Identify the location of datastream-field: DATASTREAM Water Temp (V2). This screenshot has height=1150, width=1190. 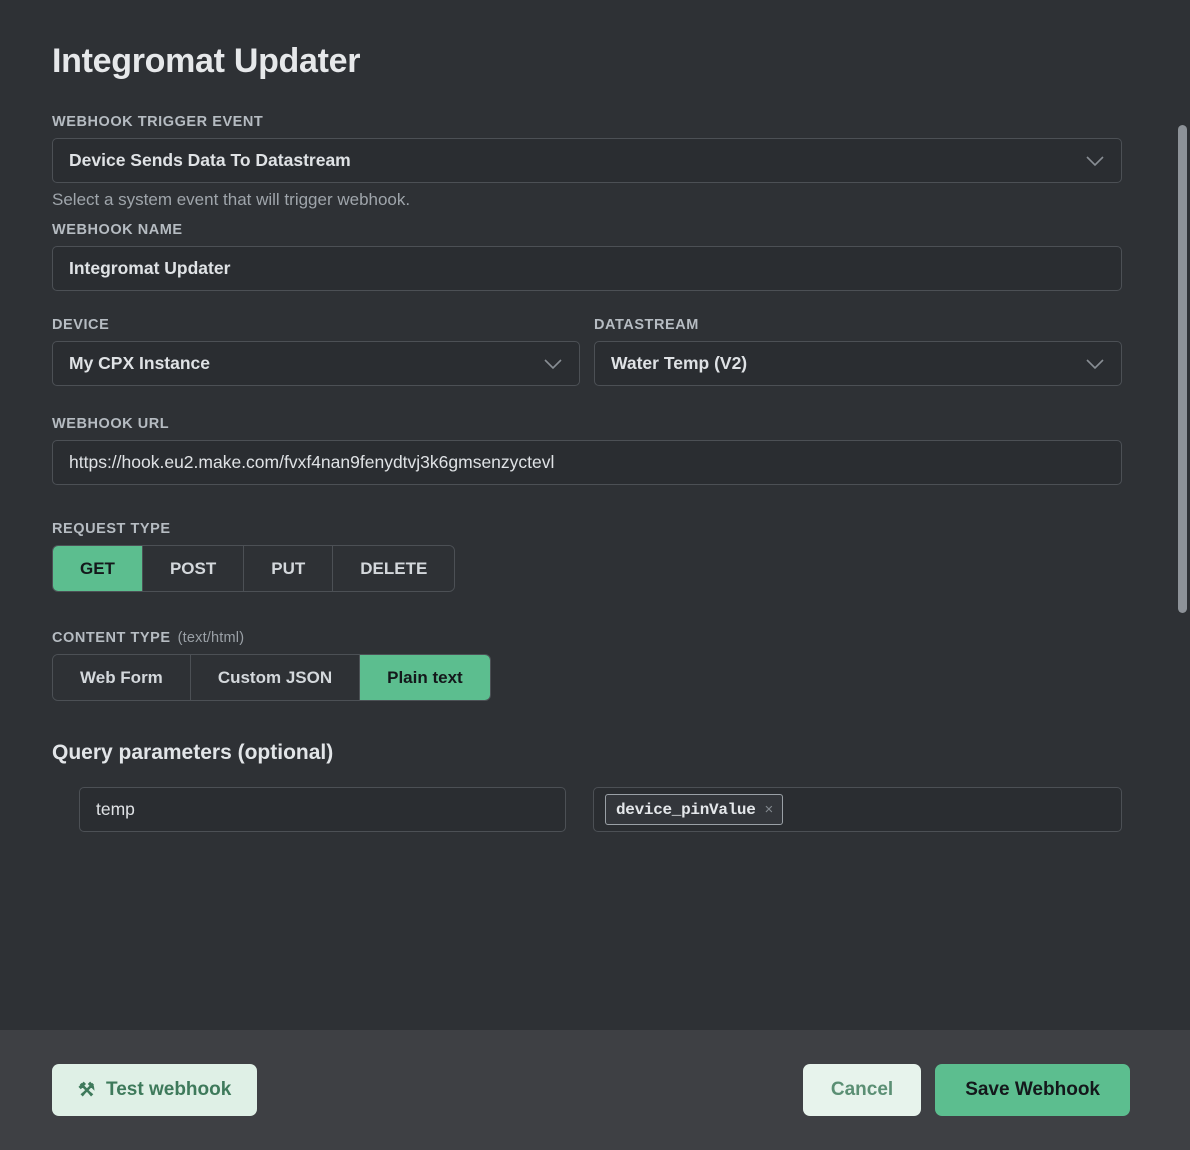
(858, 351).